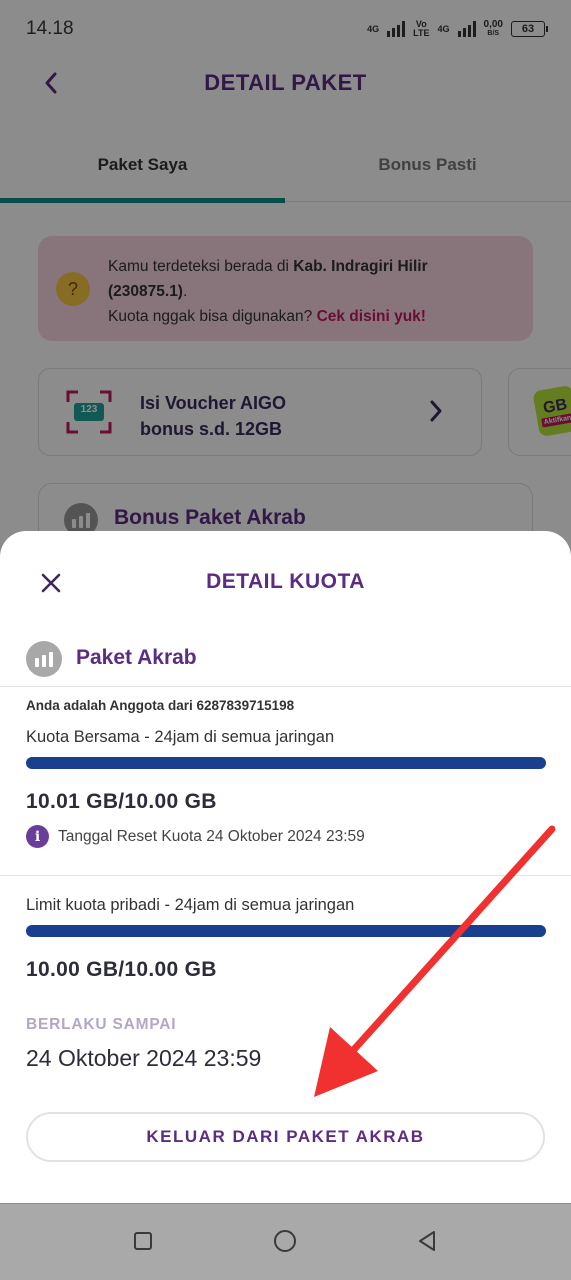  I want to click on square-icon, so click(143, 1241).